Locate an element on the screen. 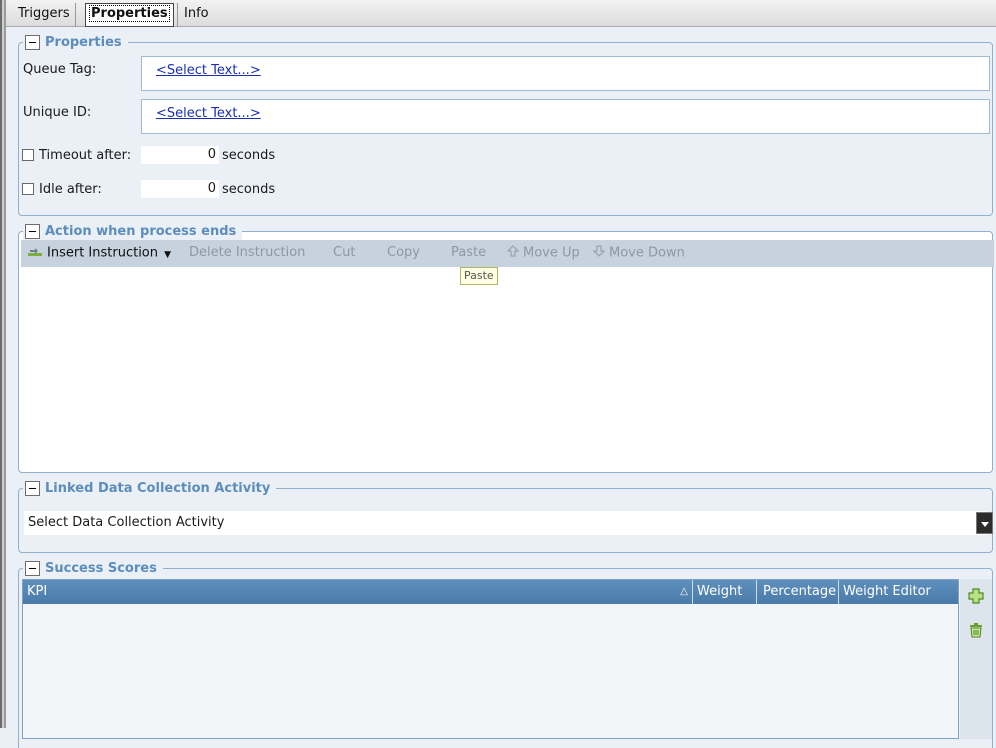 The width and height of the screenshot is (996, 748). column-percentage: Percentage is located at coordinates (799, 592).